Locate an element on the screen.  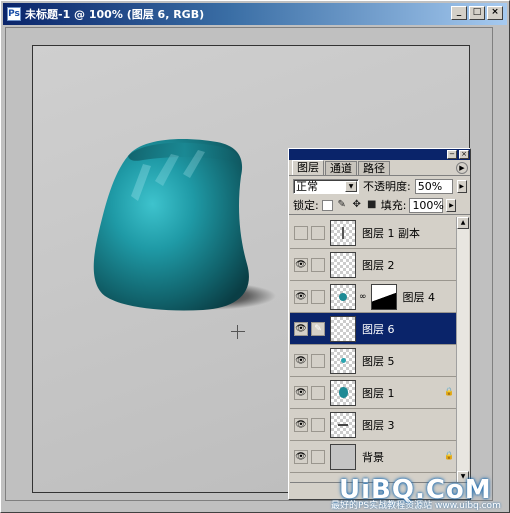
opacity-input: 50% is located at coordinates (433, 186).